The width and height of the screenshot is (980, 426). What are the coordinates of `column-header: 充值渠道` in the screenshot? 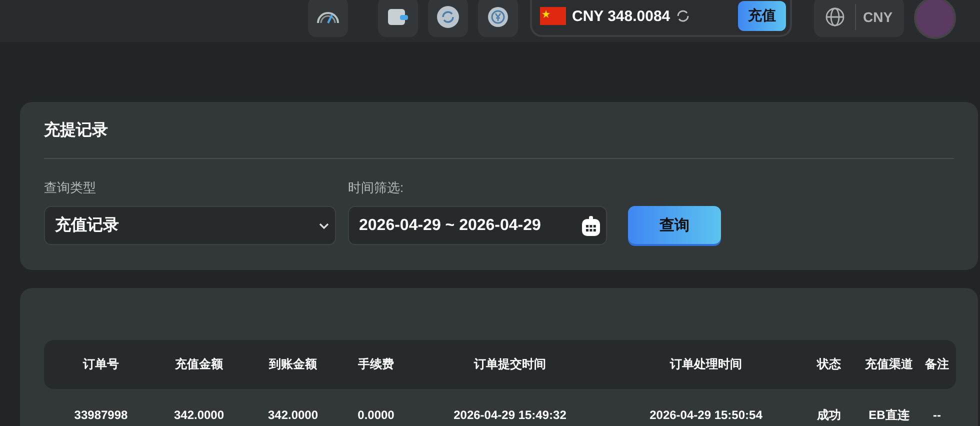 It's located at (889, 364).